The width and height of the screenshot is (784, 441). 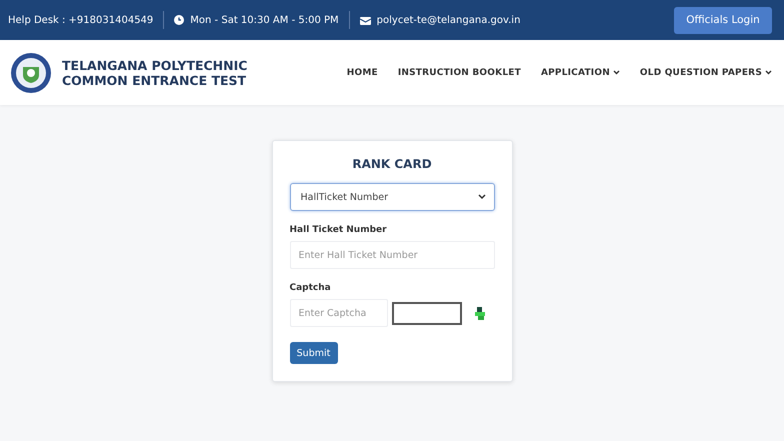 What do you see at coordinates (427, 313) in the screenshot?
I see `captcha-image` at bounding box center [427, 313].